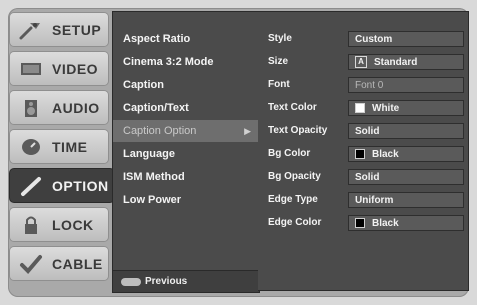  What do you see at coordinates (77, 263) in the screenshot?
I see `sidebar-item-label: CABLE` at bounding box center [77, 263].